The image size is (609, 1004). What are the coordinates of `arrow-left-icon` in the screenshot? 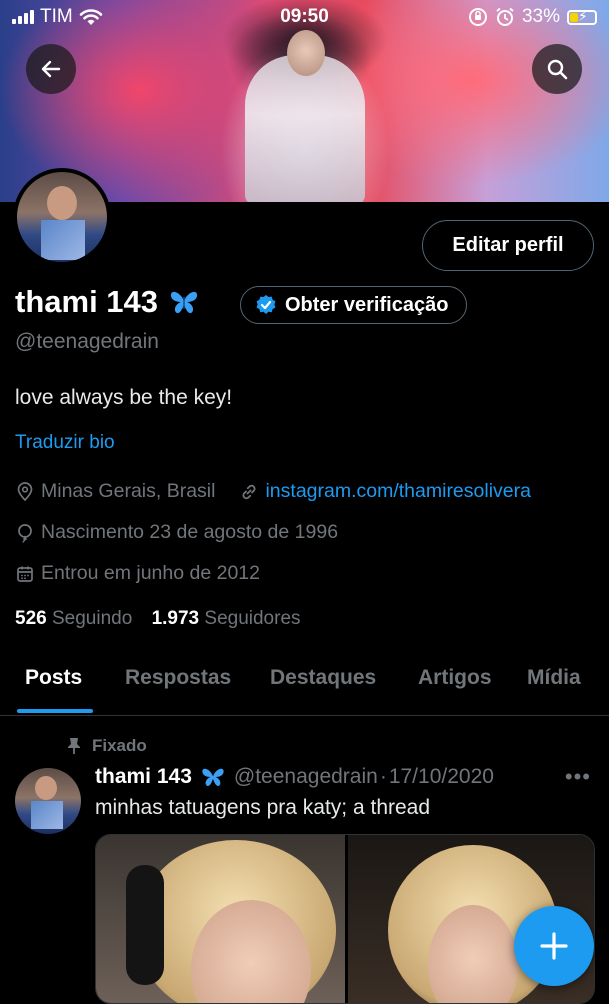 It's located at (51, 69).